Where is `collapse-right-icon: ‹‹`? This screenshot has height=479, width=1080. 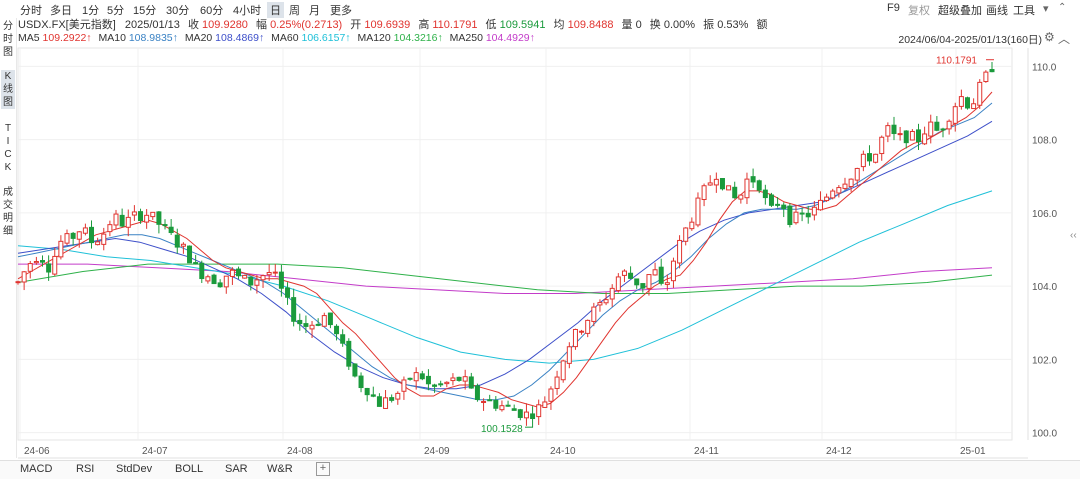
collapse-right-icon: ‹‹ is located at coordinates (1075, 239).